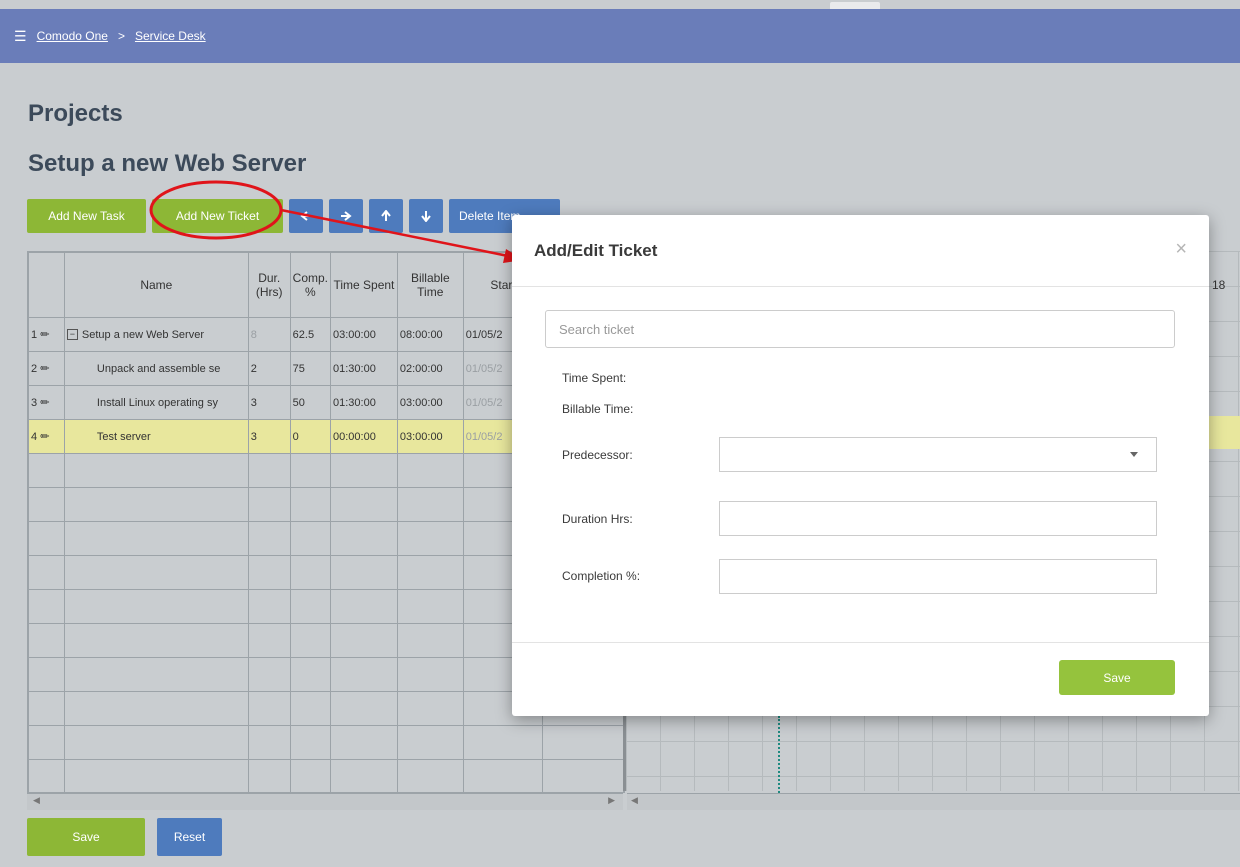 The image size is (1240, 867). What do you see at coordinates (34, 369) in the screenshot?
I see `row-number: 2` at bounding box center [34, 369].